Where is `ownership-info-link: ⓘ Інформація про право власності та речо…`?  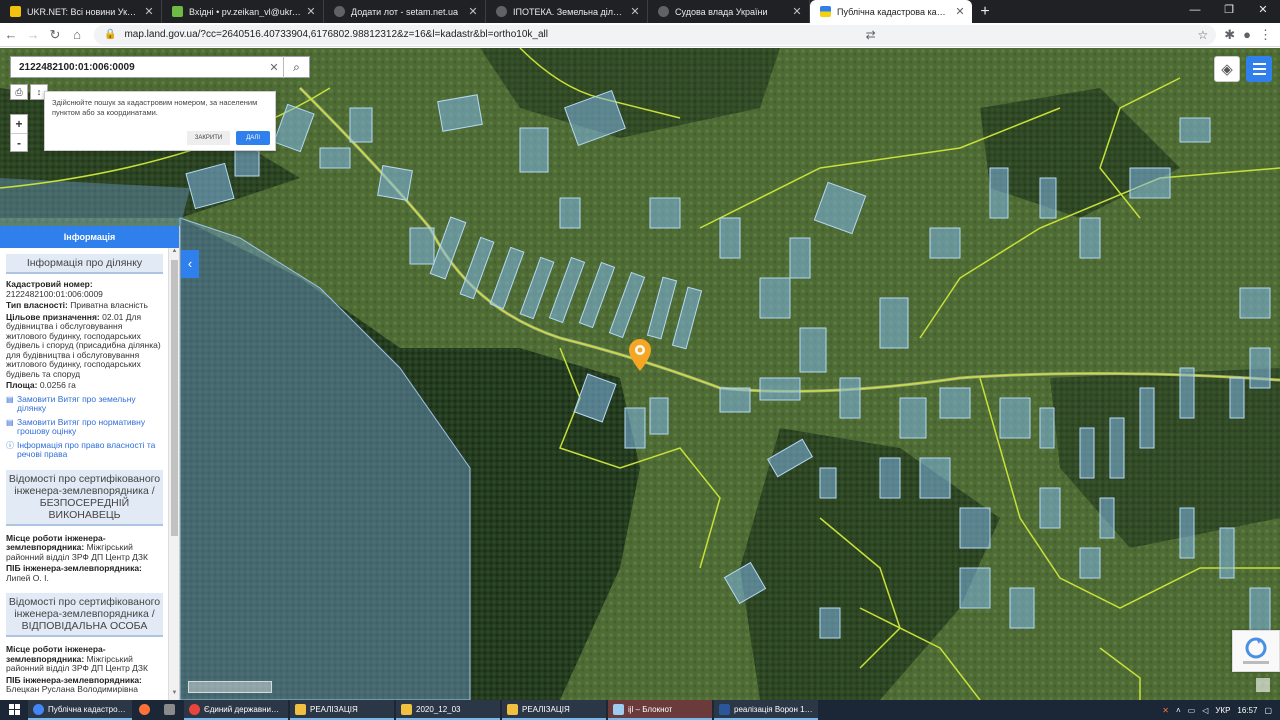
ownership-info-link: ⓘ Інформація про право власності та речо… is located at coordinates (84, 449).